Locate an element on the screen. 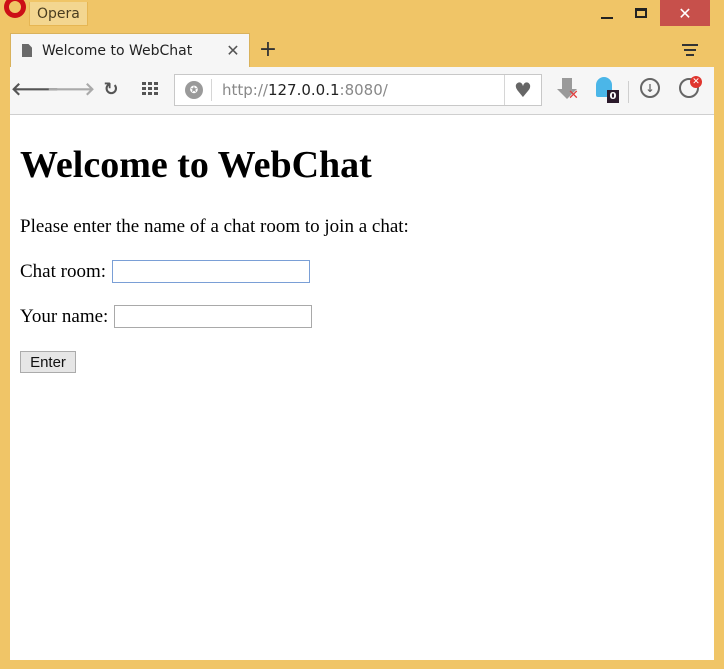  ghostery-badge: 0 is located at coordinates (613, 96).